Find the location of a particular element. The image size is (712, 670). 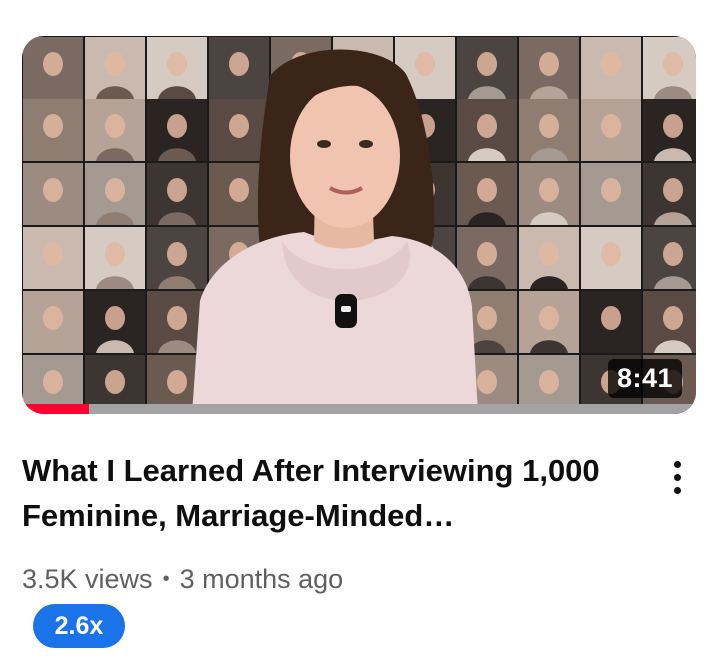

video-metadata: 3.5K views • 3 months ago is located at coordinates (182, 579).